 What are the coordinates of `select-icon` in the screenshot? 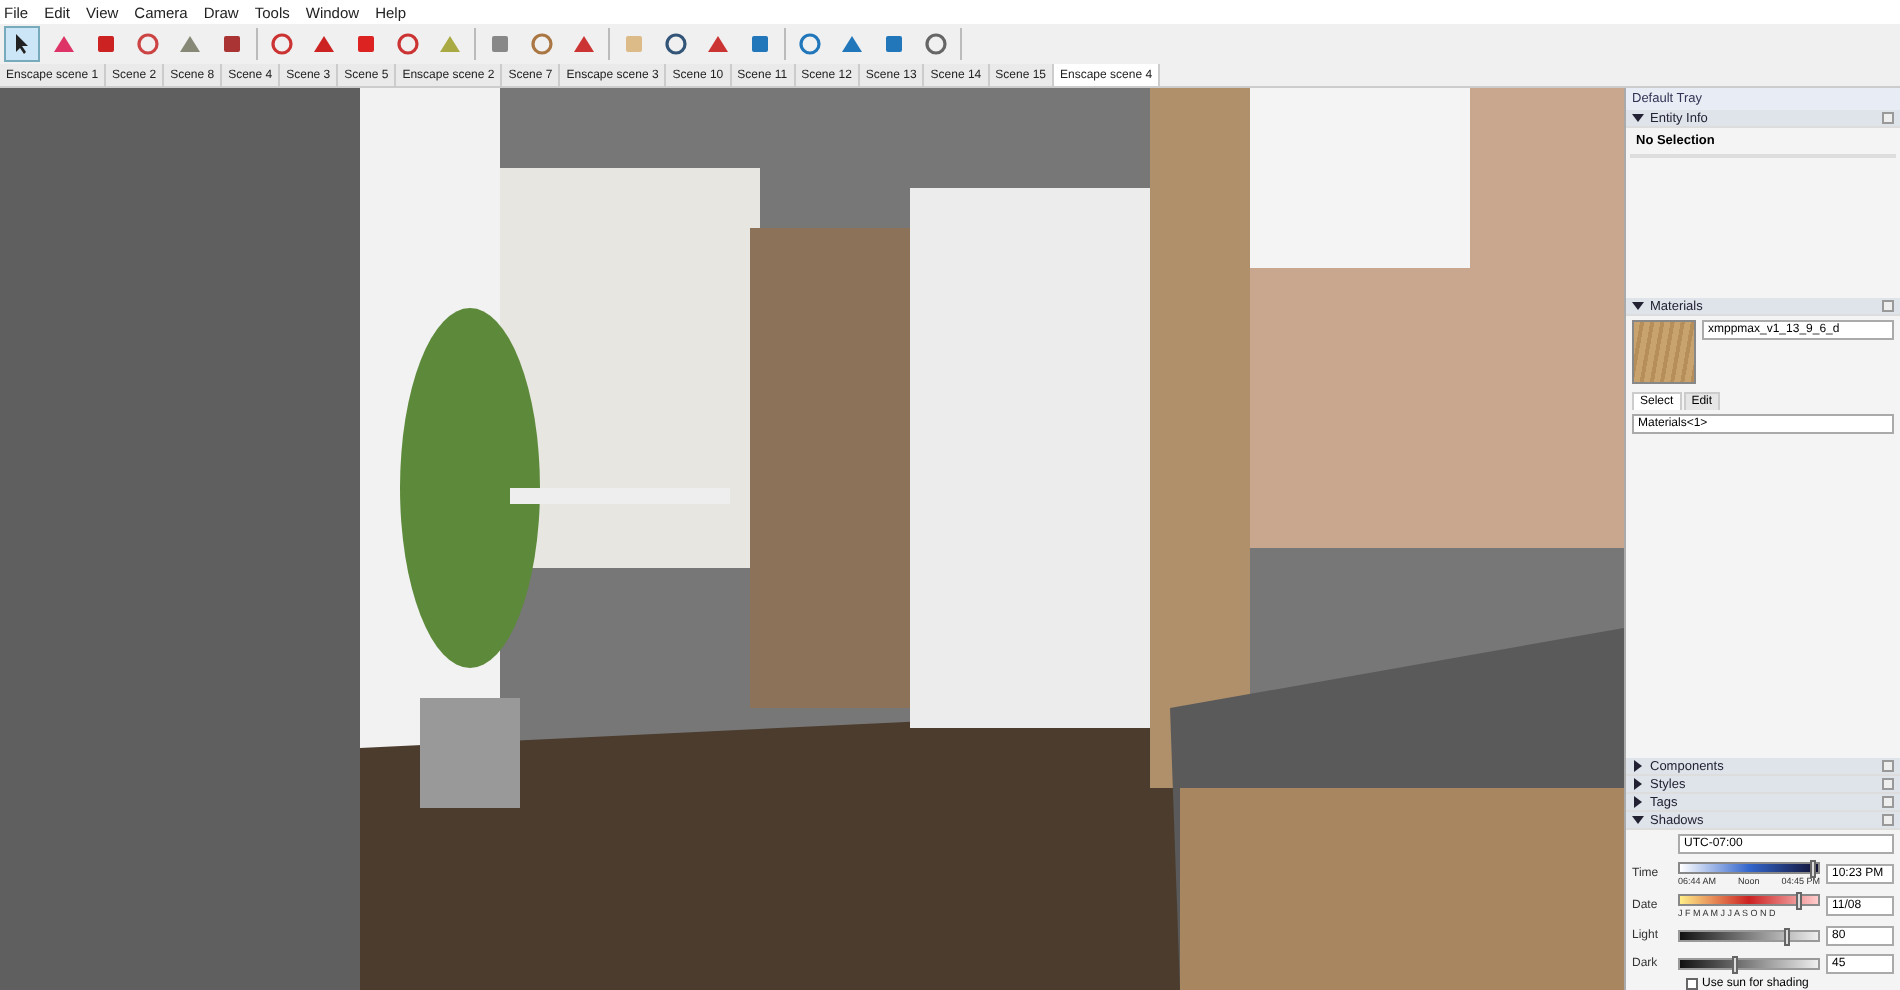 It's located at (22, 44).